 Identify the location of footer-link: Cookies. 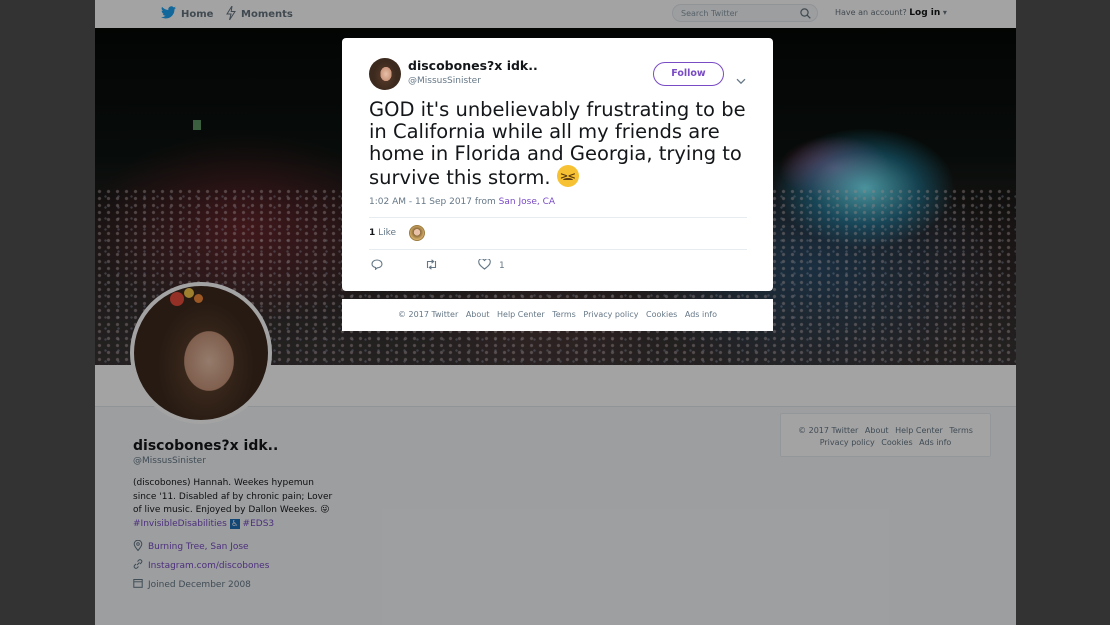
(661, 314).